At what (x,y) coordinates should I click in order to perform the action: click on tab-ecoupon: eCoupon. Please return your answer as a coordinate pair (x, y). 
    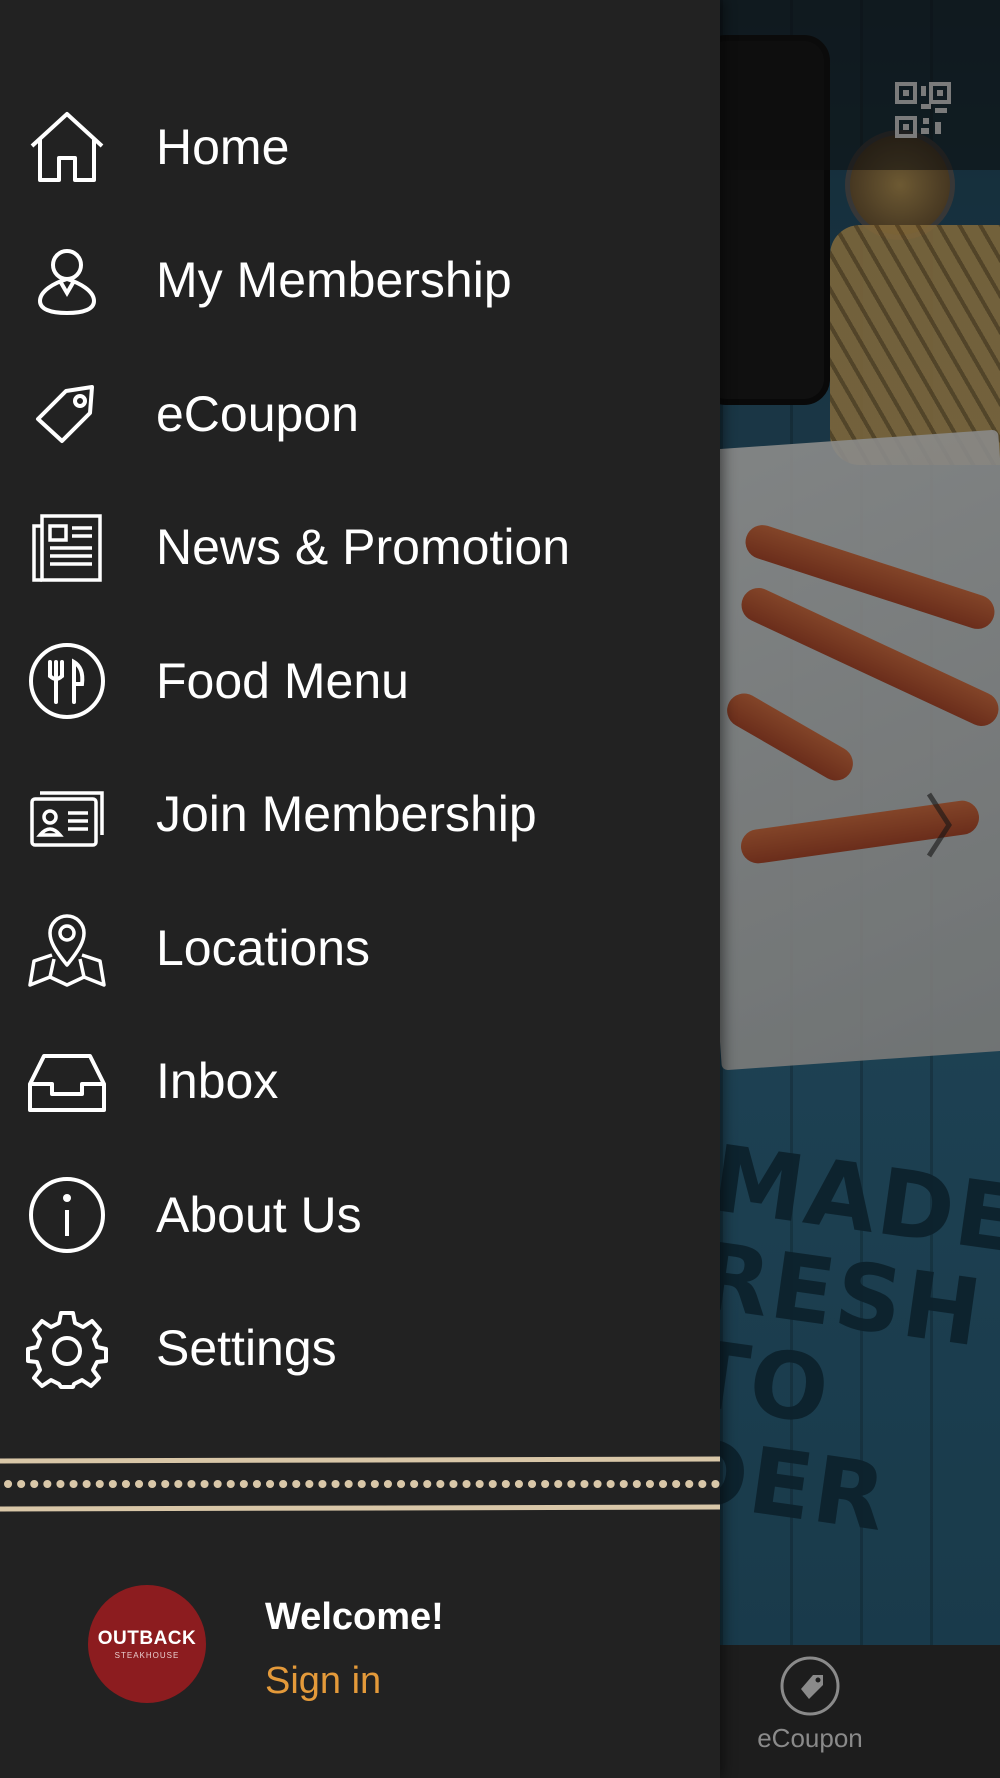
    Looking at the image, I should click on (810, 1704).